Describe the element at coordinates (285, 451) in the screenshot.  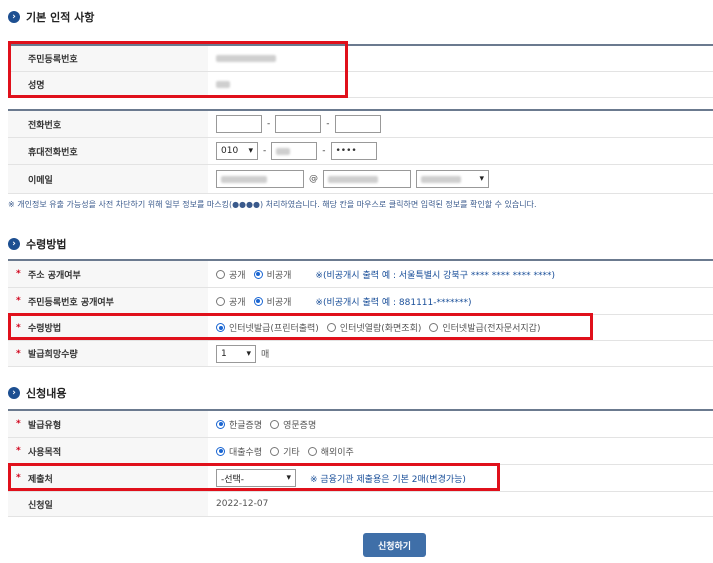
I see `purpose-other-radio: 기타` at that location.